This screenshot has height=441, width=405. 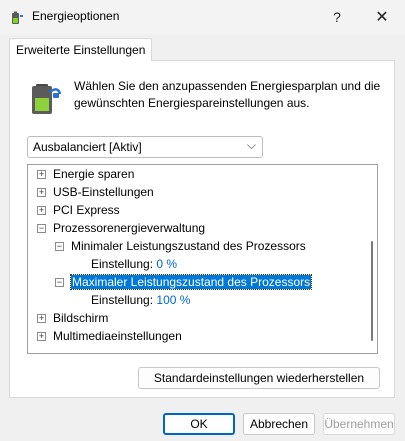 I want to click on tree-item-usb-einstellungen: + USB-Einstellungen, so click(x=95, y=192).